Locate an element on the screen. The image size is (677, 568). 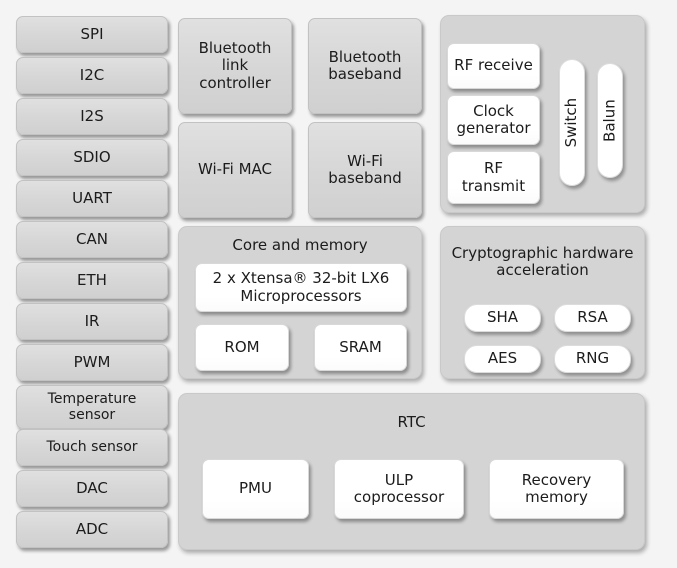
crypto-engine-rng: RNG is located at coordinates (592, 359).